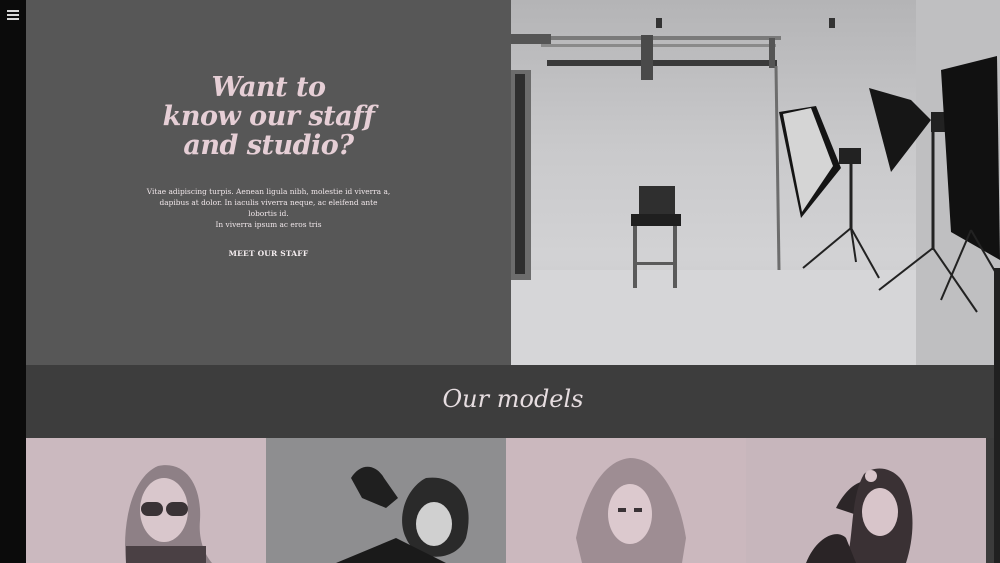 Image resolution: width=1000 pixels, height=563 pixels. I want to click on hero-title-line: know our staff, so click(268, 116).